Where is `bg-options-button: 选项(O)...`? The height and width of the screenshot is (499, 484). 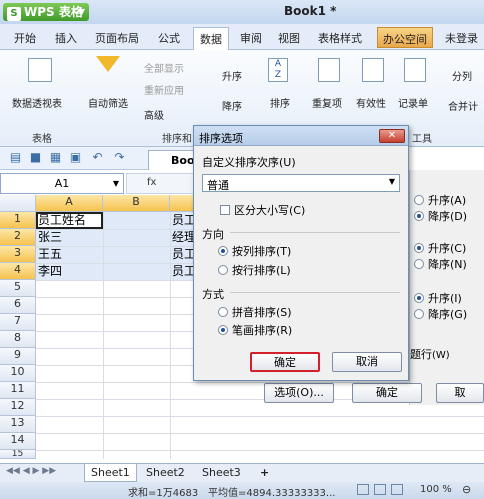
bg-options-button: 选项(O)... is located at coordinates (299, 393).